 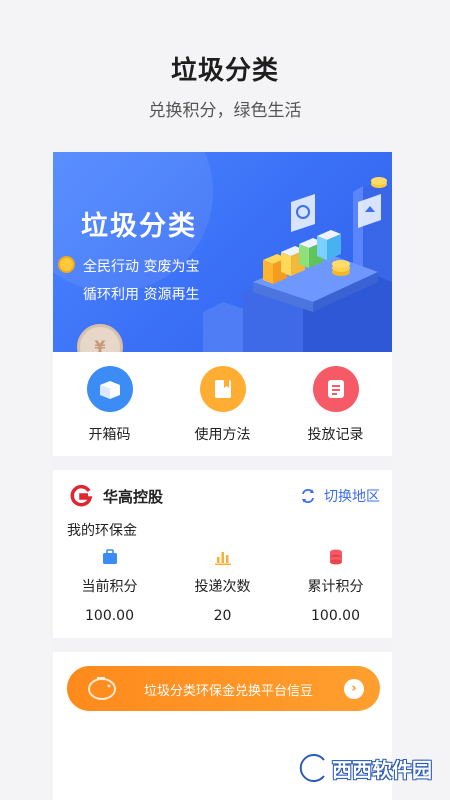 What do you see at coordinates (109, 435) in the screenshot?
I see `open-box-code-label: 开箱码` at bounding box center [109, 435].